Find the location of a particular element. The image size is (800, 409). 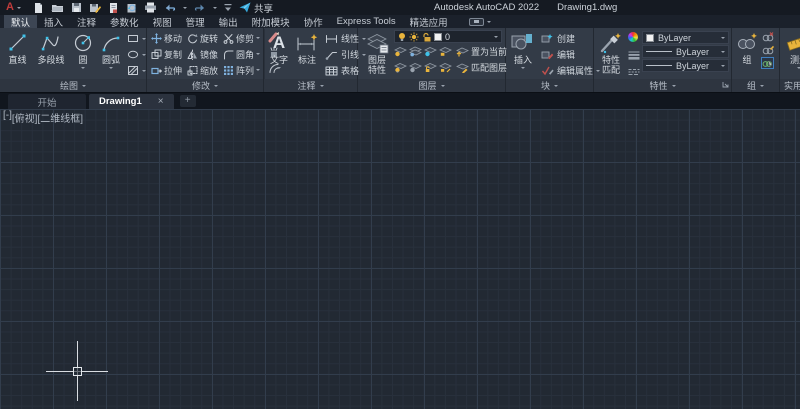

hatch-dropdown-caret is located at coordinates (144, 70).